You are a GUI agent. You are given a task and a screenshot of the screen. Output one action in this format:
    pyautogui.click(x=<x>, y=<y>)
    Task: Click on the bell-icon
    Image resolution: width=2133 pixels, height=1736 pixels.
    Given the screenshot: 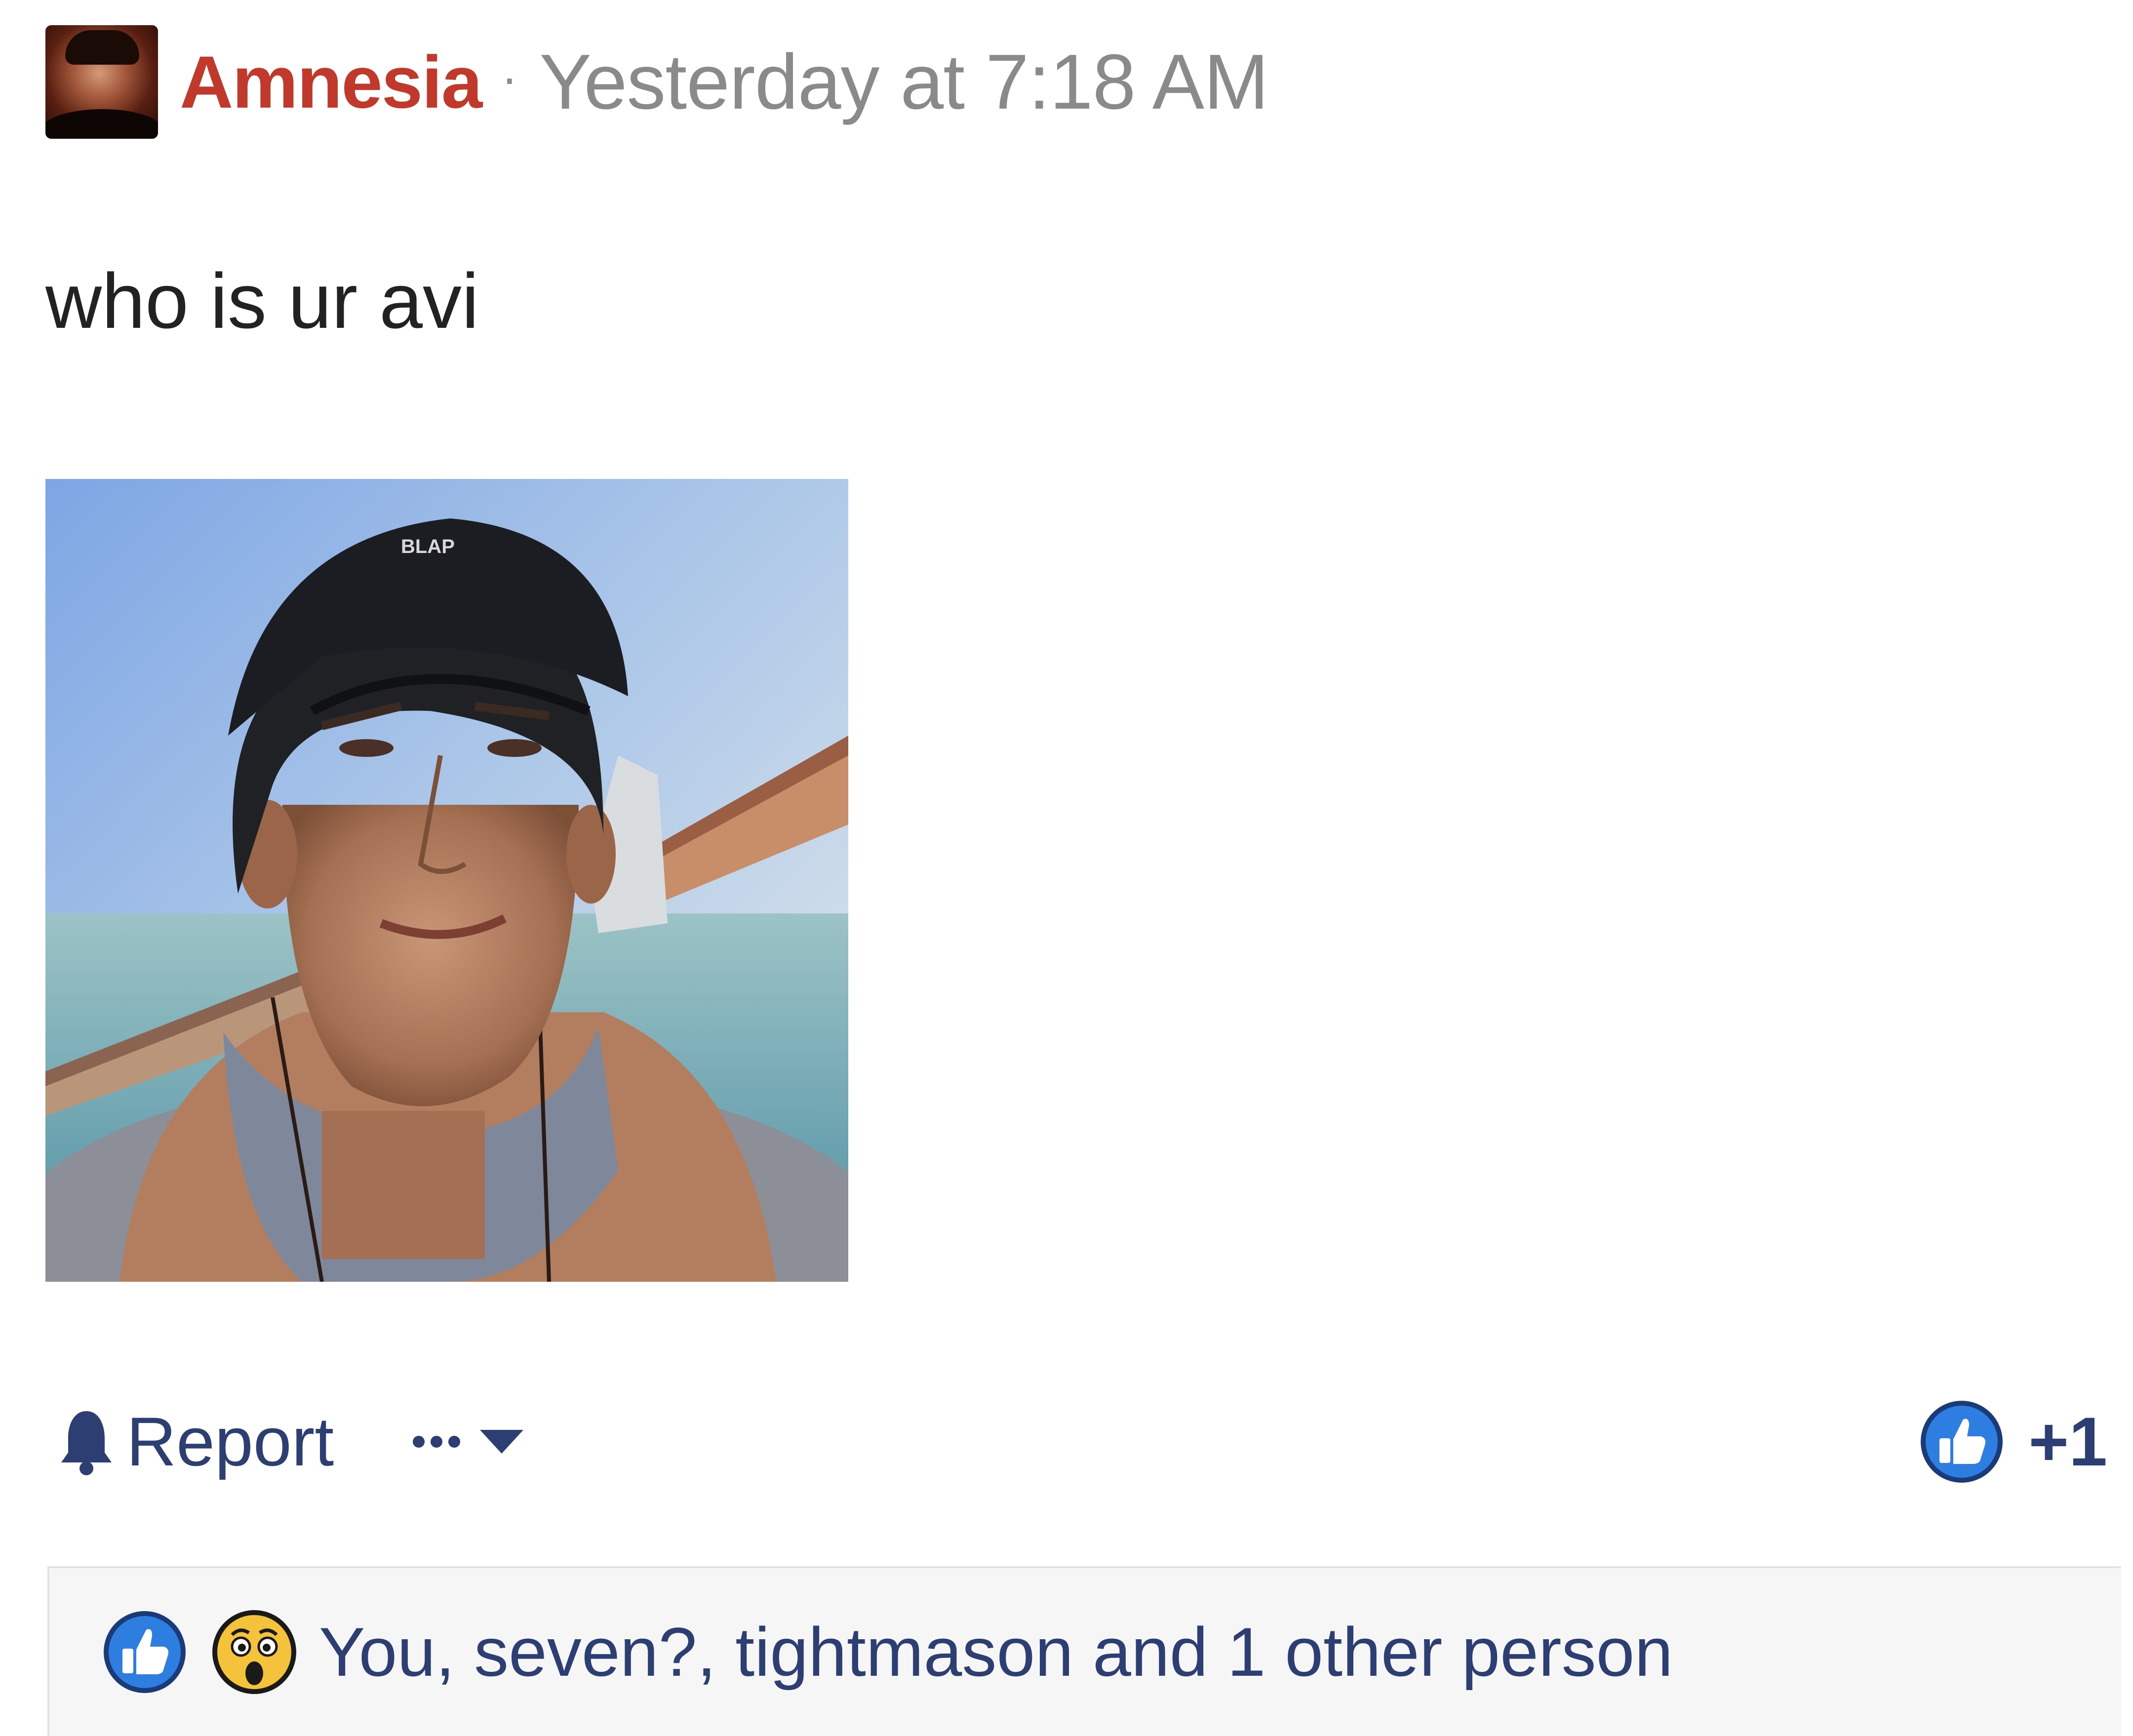 What is the action you would take?
    pyautogui.click(x=87, y=1442)
    